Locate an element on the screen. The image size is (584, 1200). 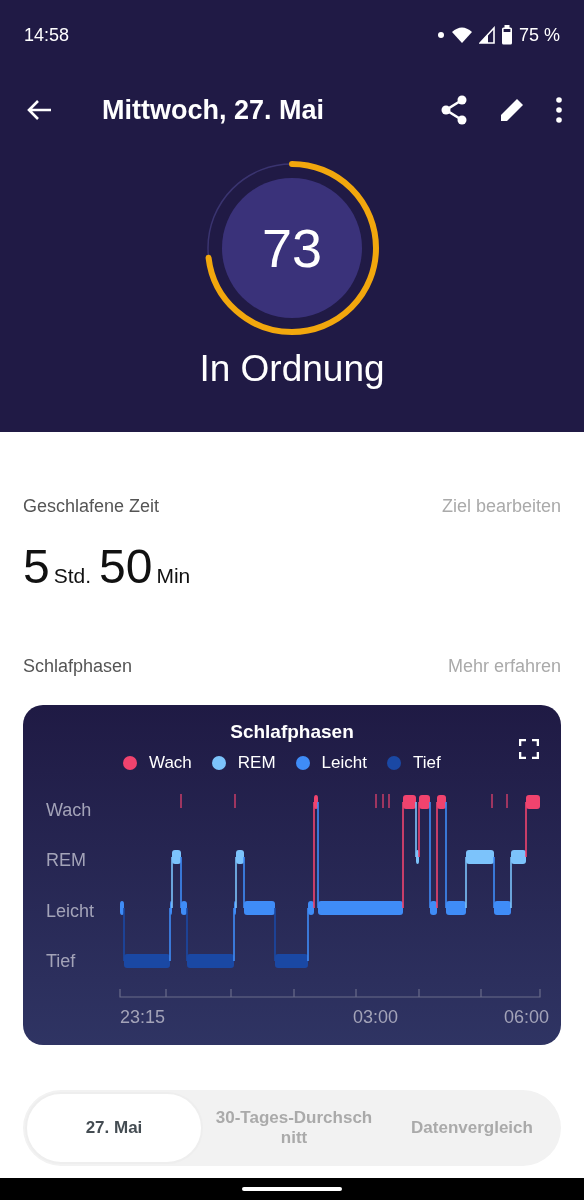
pencil-icon is located at coordinates (512, 110).